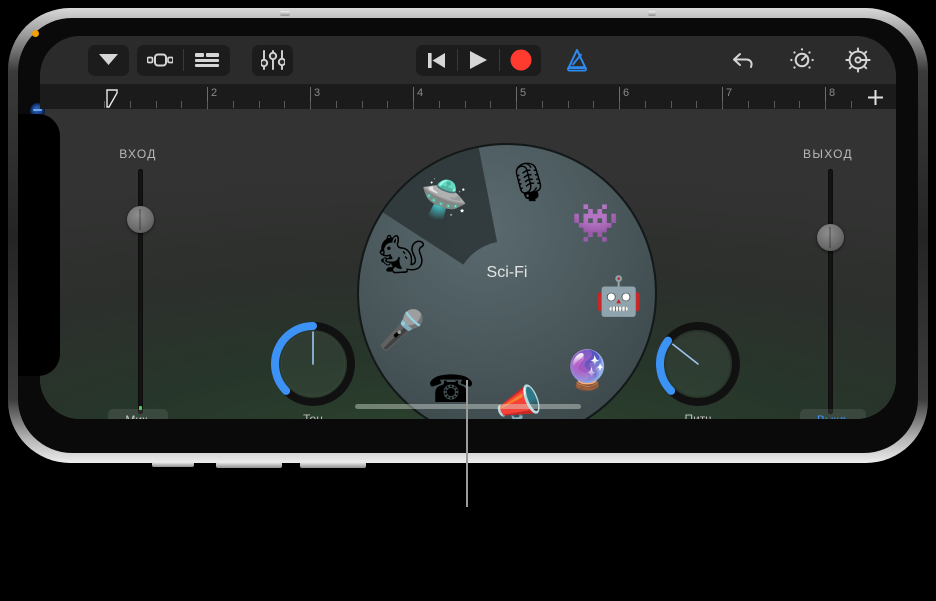 The image size is (936, 601). What do you see at coordinates (444, 200) in the screenshot?
I see `wheel-item-ufo: 🛸` at bounding box center [444, 200].